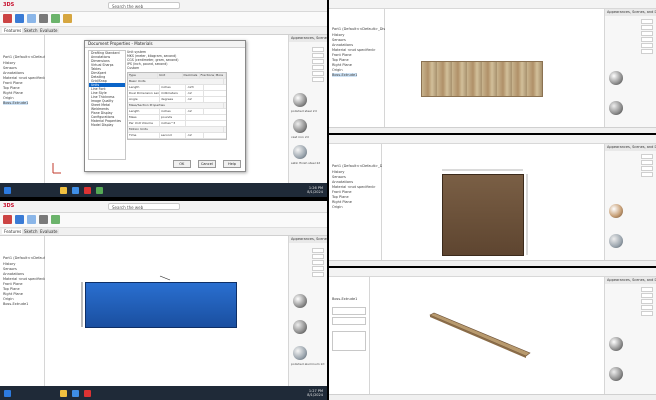 This screenshot has width=656, height=400. I want to click on pattern-icon, so click(67, 18).